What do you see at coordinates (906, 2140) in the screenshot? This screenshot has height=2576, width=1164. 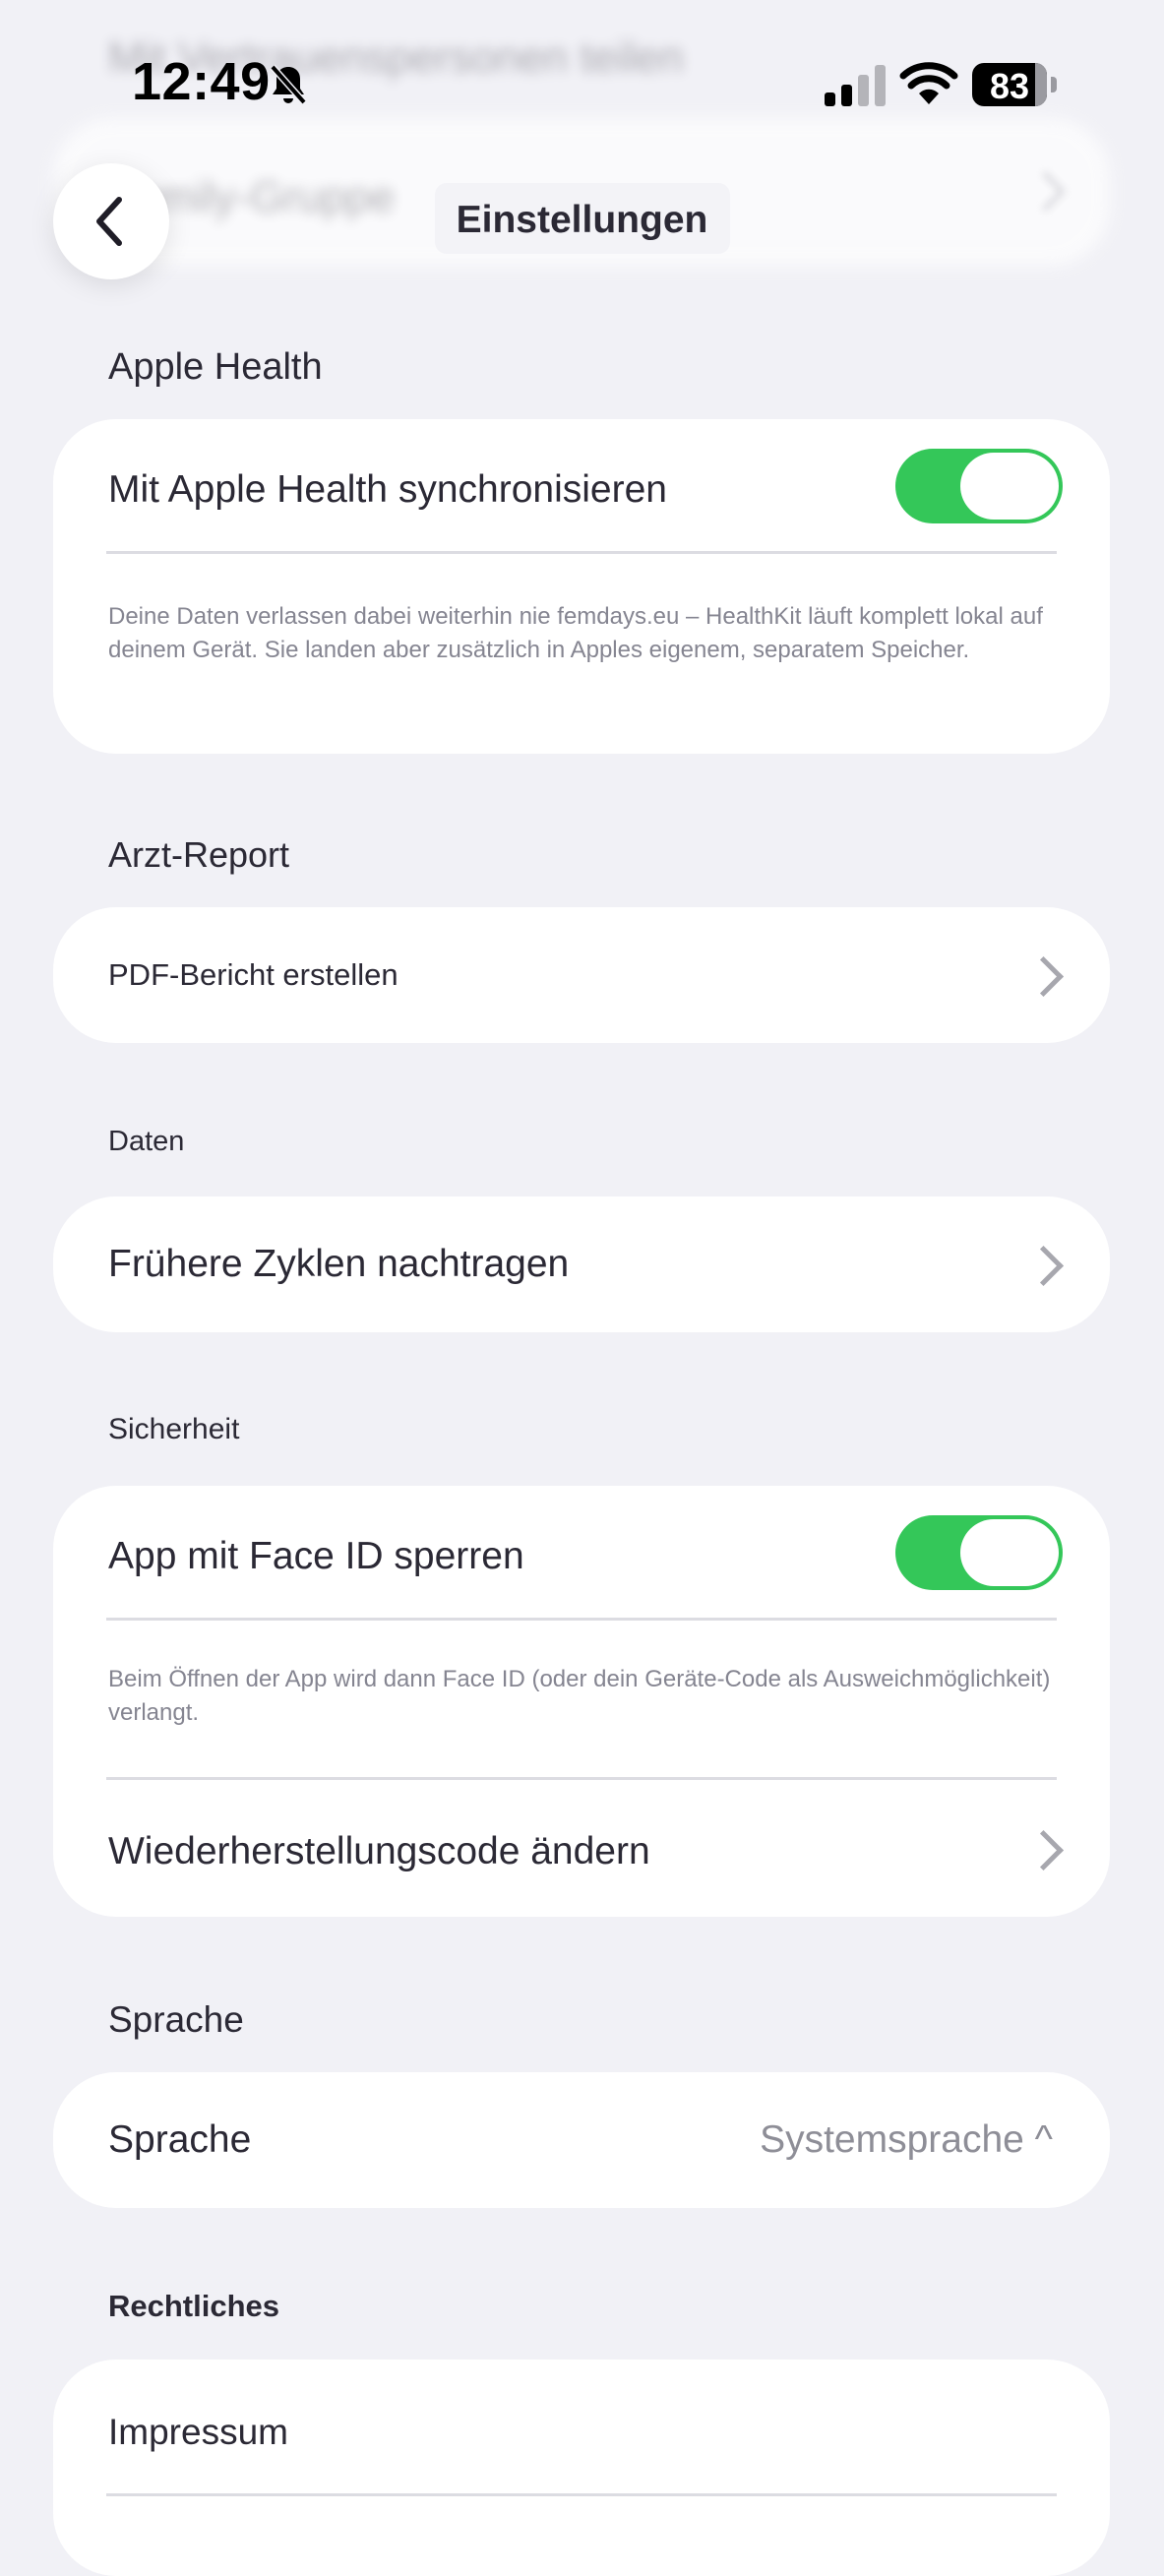 I see `language-select-value: Systemsprache ^` at bounding box center [906, 2140].